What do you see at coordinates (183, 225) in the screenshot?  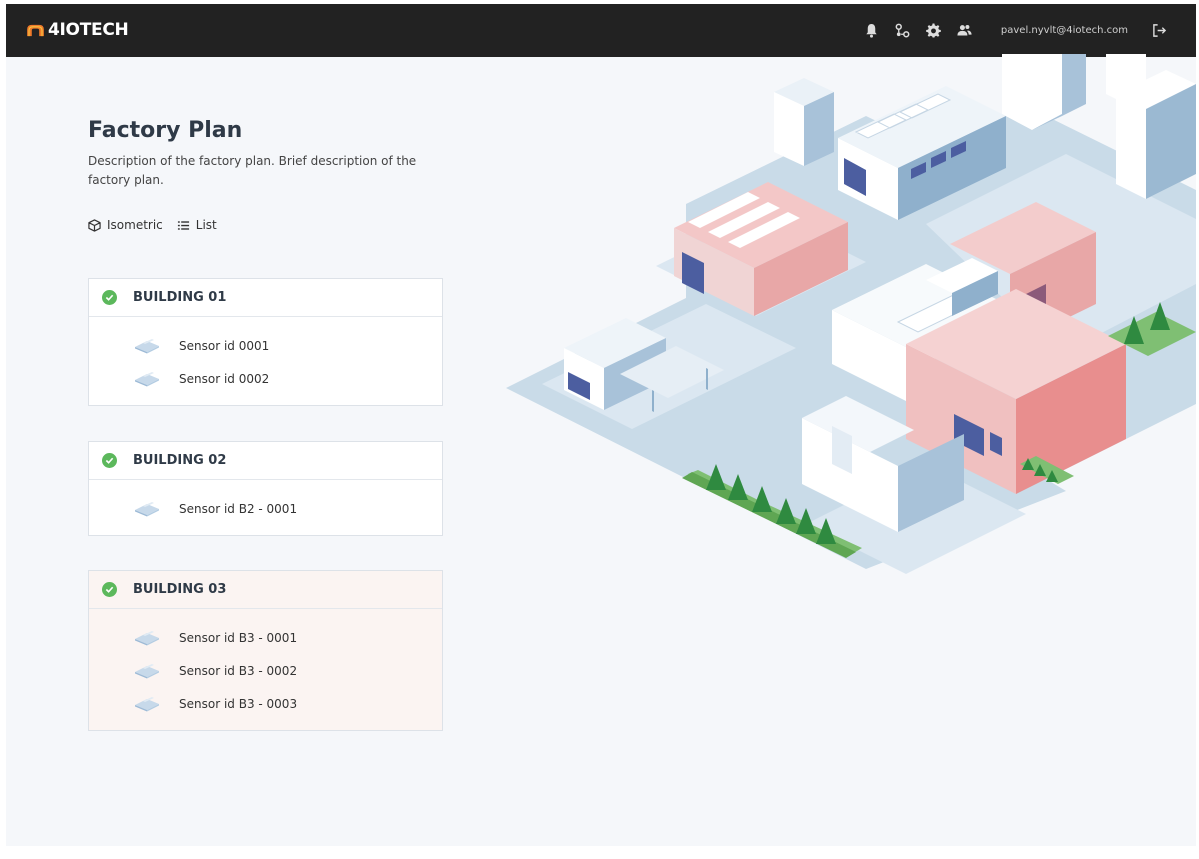 I see `list-icon` at bounding box center [183, 225].